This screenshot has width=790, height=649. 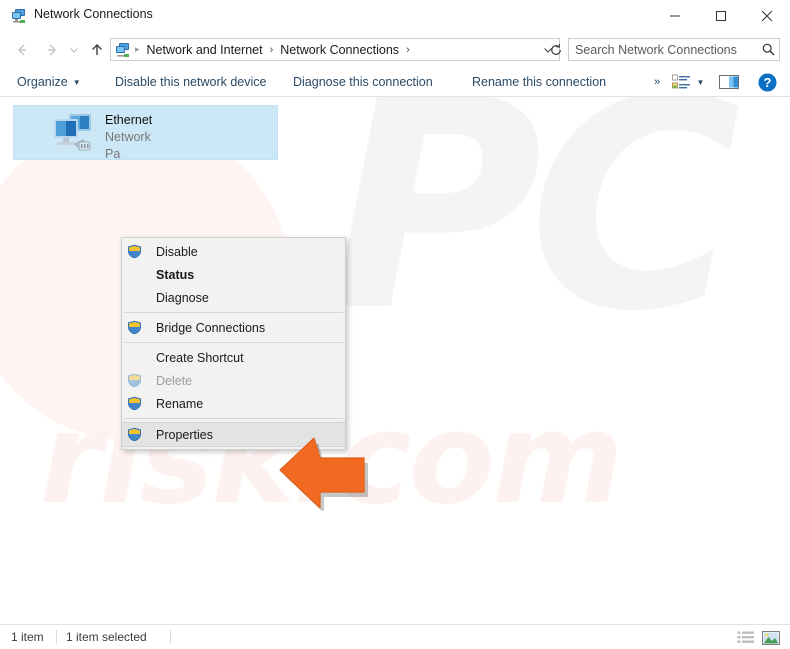 What do you see at coordinates (22, 50) in the screenshot?
I see `back-button` at bounding box center [22, 50].